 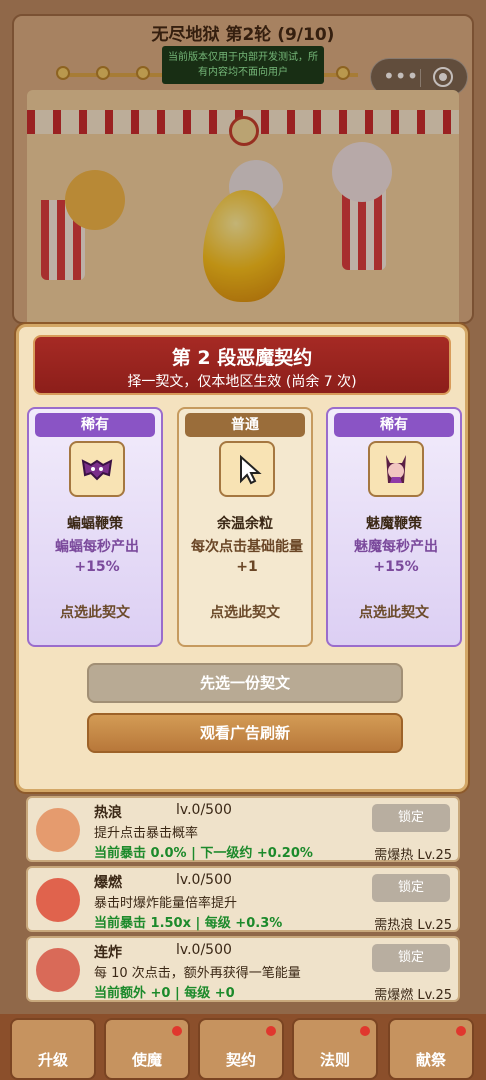 I want to click on tab-familiar: 使魔, so click(x=147, y=1049).